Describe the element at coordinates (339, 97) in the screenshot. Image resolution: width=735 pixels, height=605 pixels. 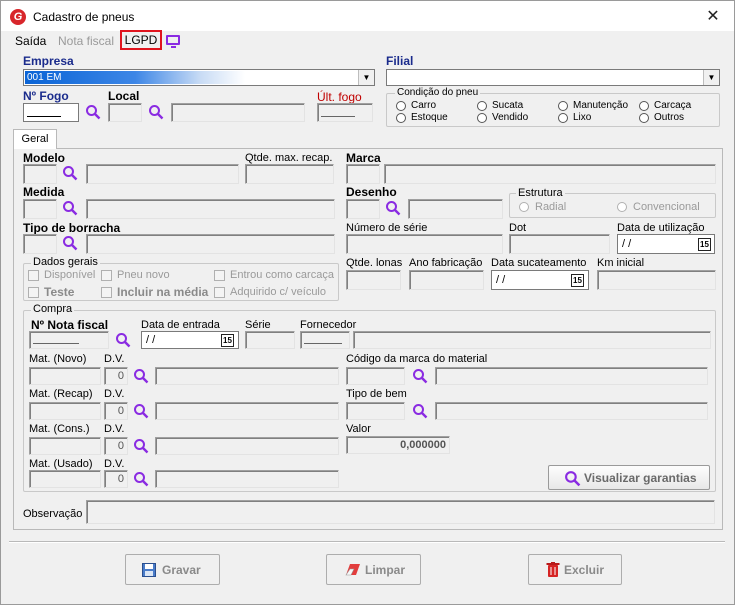
I see `ult-fogo-label: Últ. fogo` at that location.